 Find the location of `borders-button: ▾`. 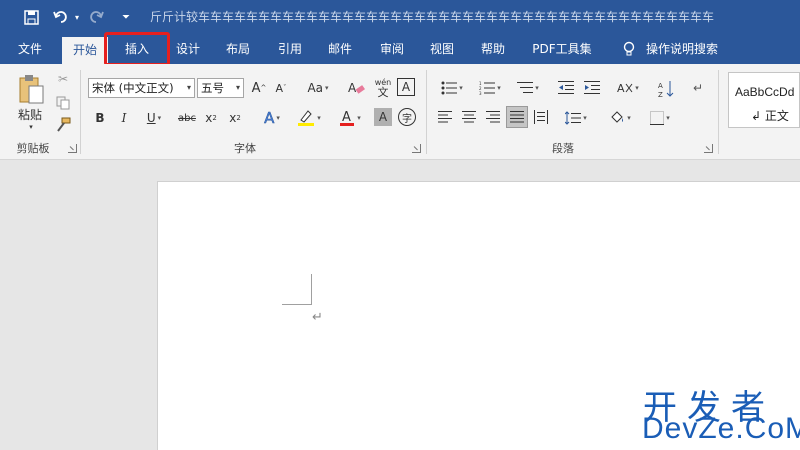

borders-button: ▾ is located at coordinates (660, 118).